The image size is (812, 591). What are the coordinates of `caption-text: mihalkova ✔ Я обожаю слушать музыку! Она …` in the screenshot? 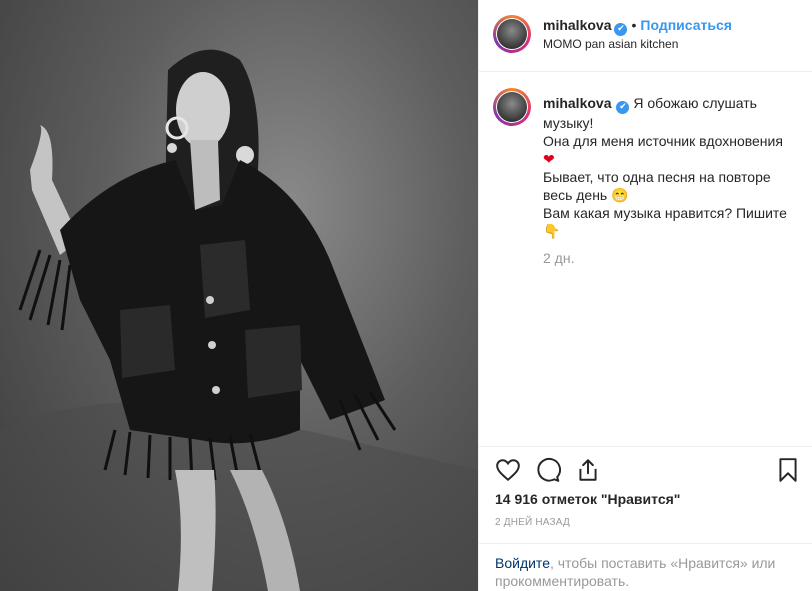 It's located at (668, 167).